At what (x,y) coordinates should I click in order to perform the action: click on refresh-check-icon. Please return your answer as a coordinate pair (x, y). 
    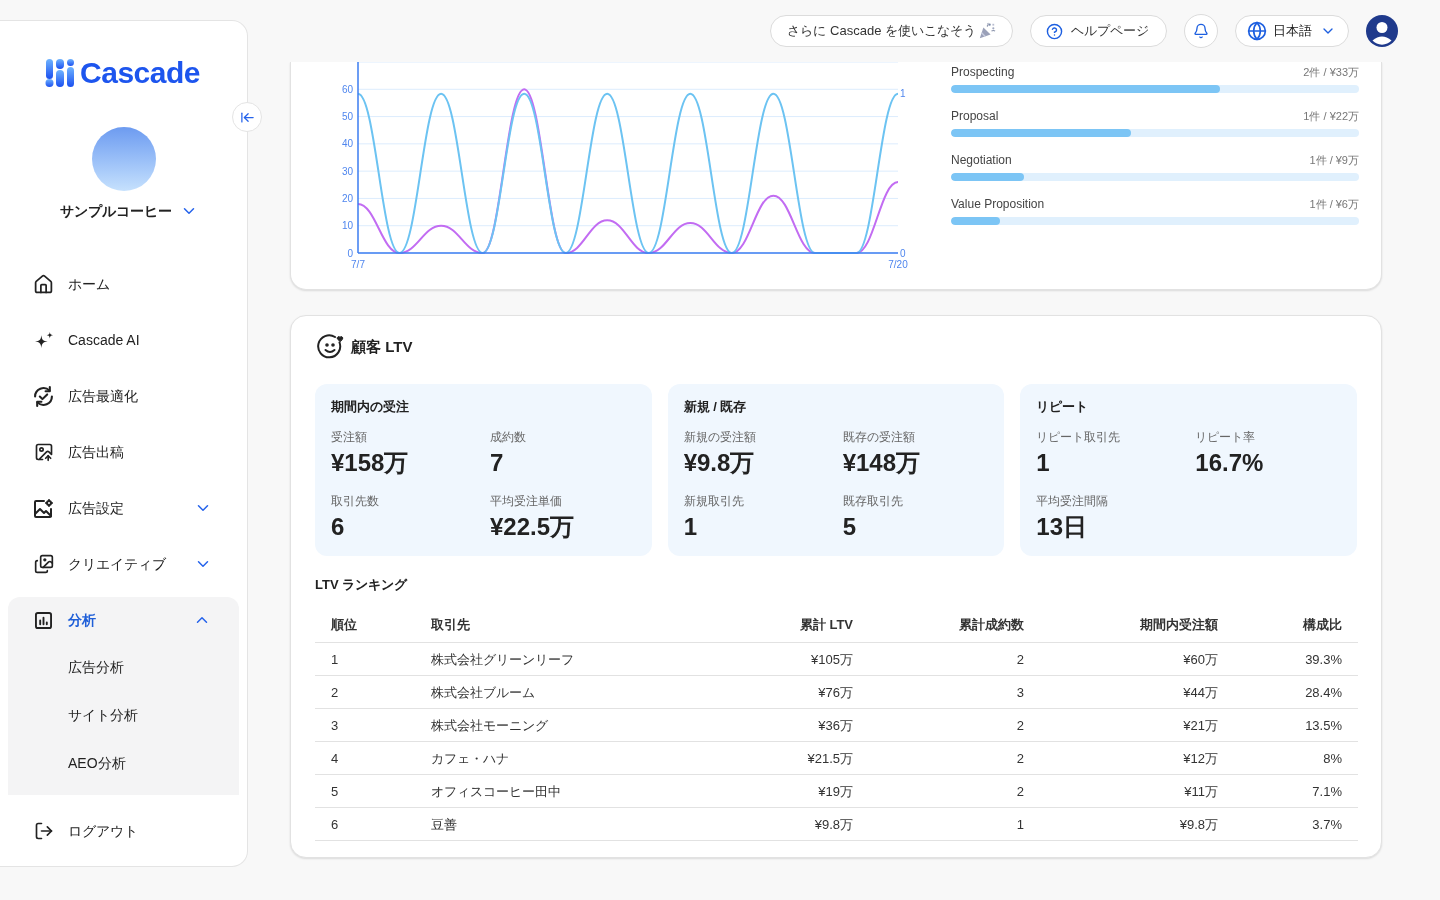
    Looking at the image, I should click on (43, 396).